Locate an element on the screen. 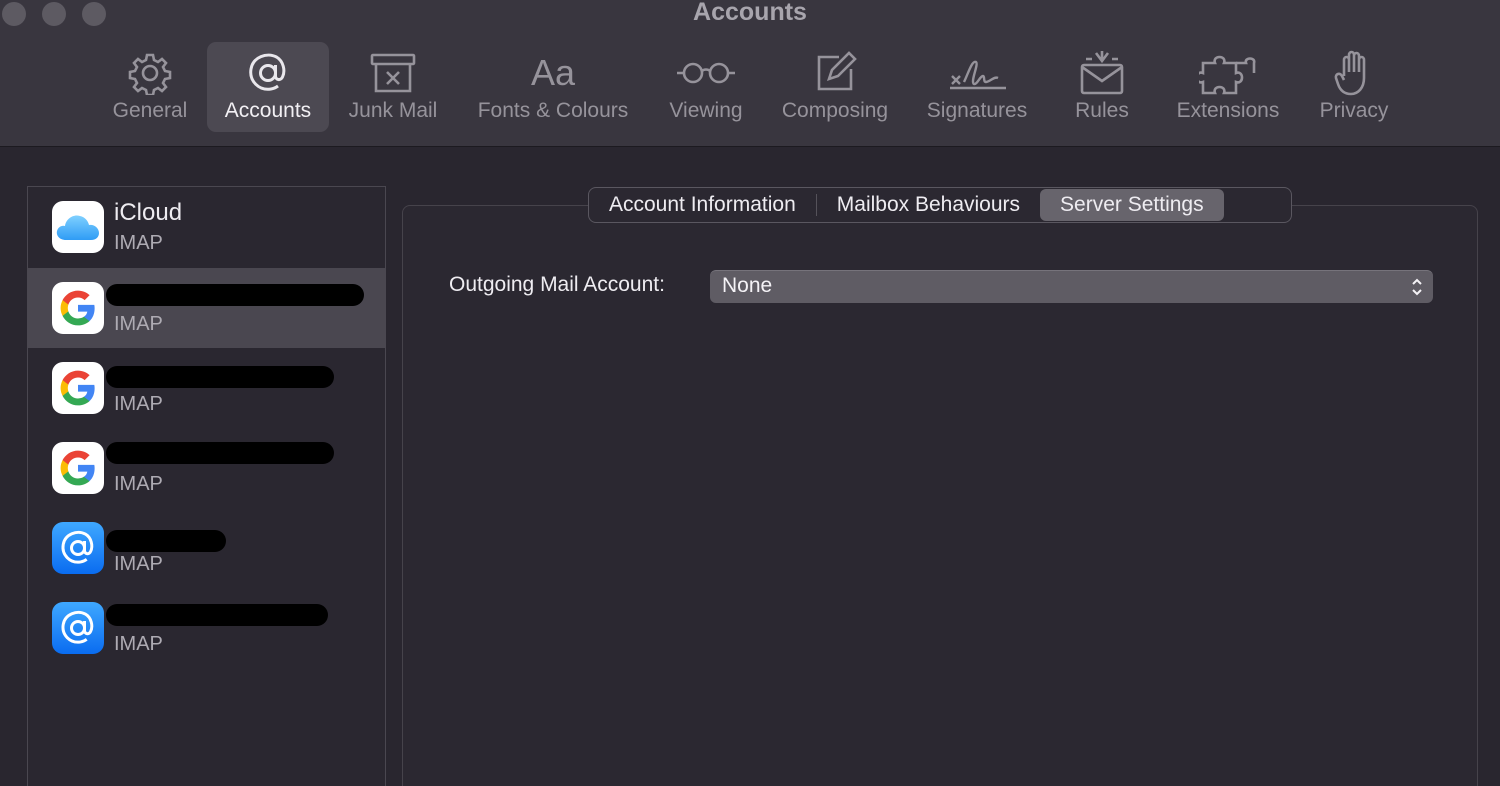 The height and width of the screenshot is (786, 1500). toolbar-label: General is located at coordinates (150, 110).